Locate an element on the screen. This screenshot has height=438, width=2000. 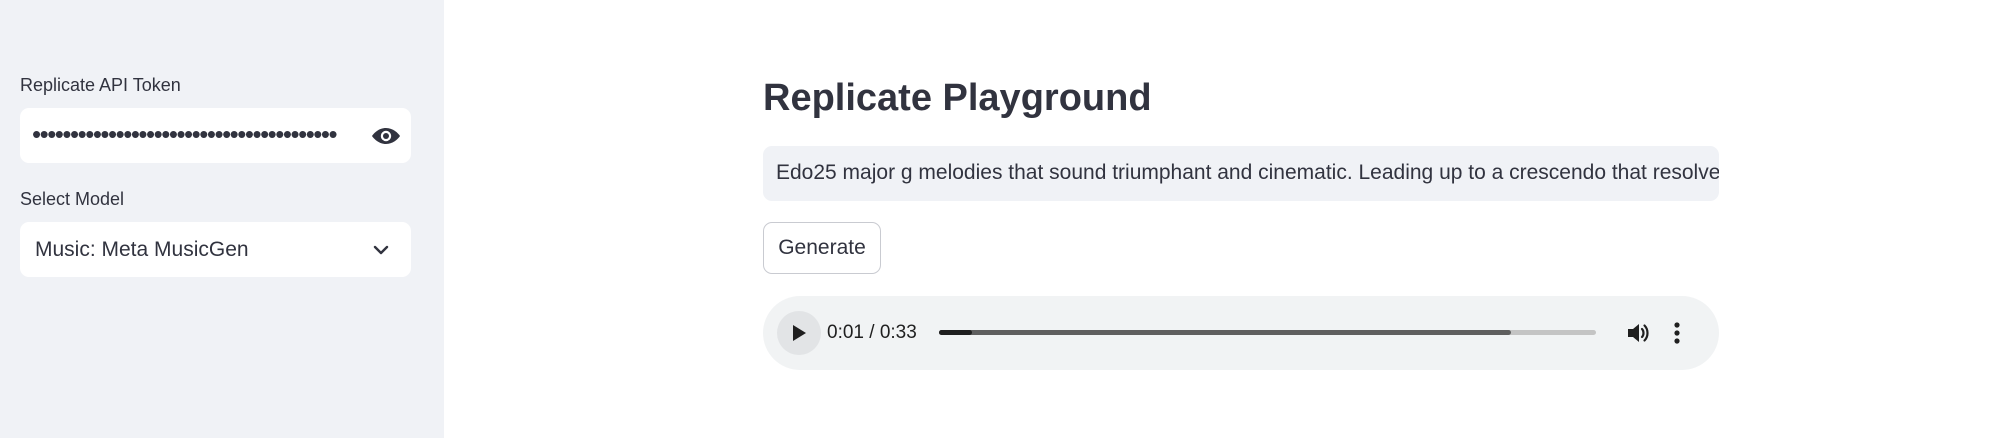
chevron-down-icon is located at coordinates (381, 250).